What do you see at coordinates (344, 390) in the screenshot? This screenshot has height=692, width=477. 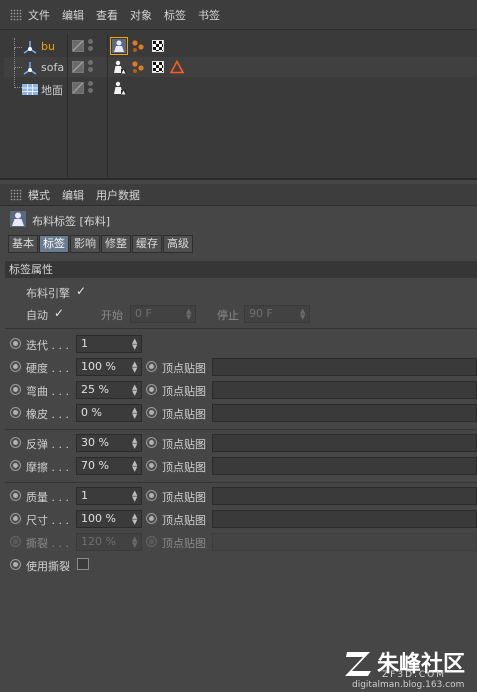 I see `bend-vertex-map-field` at bounding box center [344, 390].